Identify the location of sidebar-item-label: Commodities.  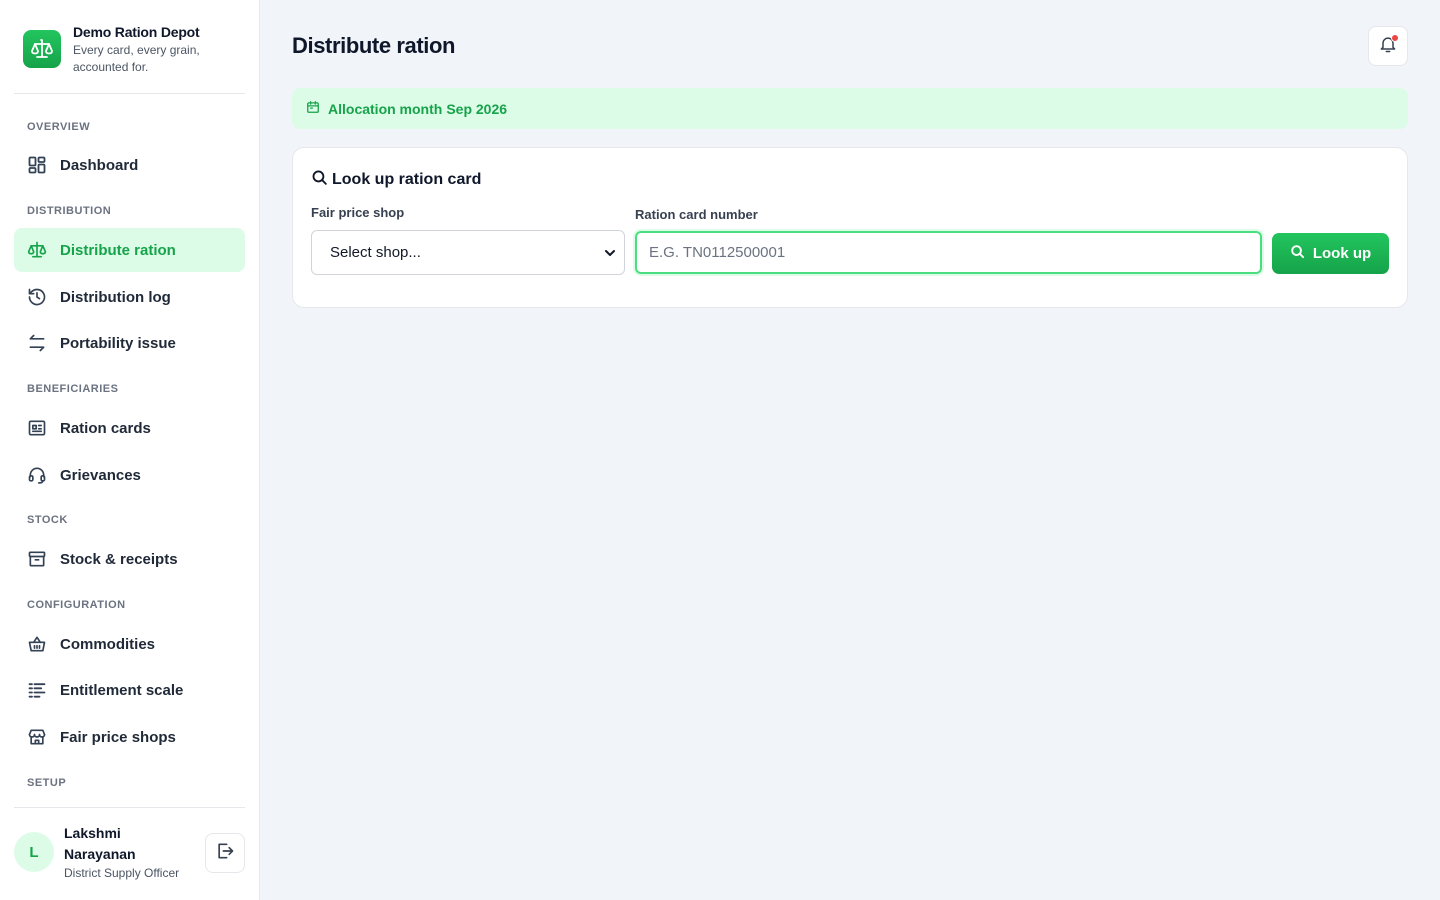
(108, 644).